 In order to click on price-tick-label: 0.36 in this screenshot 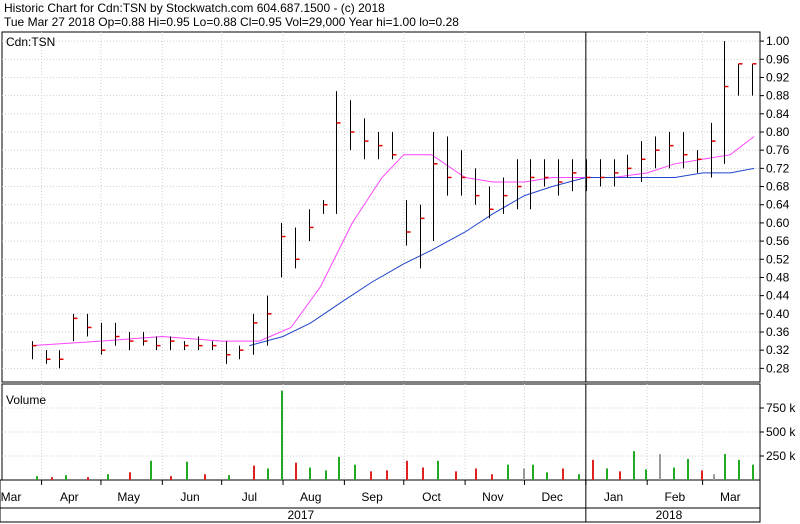, I will do `click(778, 332)`.